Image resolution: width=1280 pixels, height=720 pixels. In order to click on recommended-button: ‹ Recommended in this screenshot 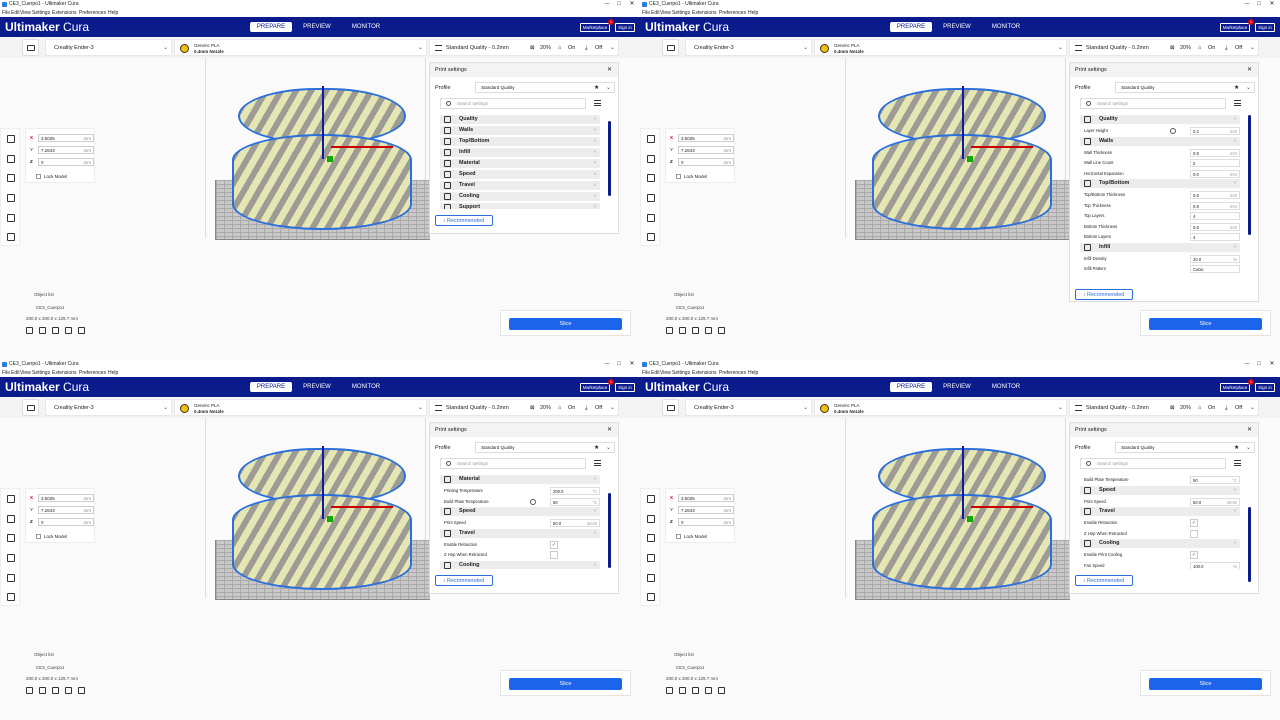, I will do `click(464, 220)`.